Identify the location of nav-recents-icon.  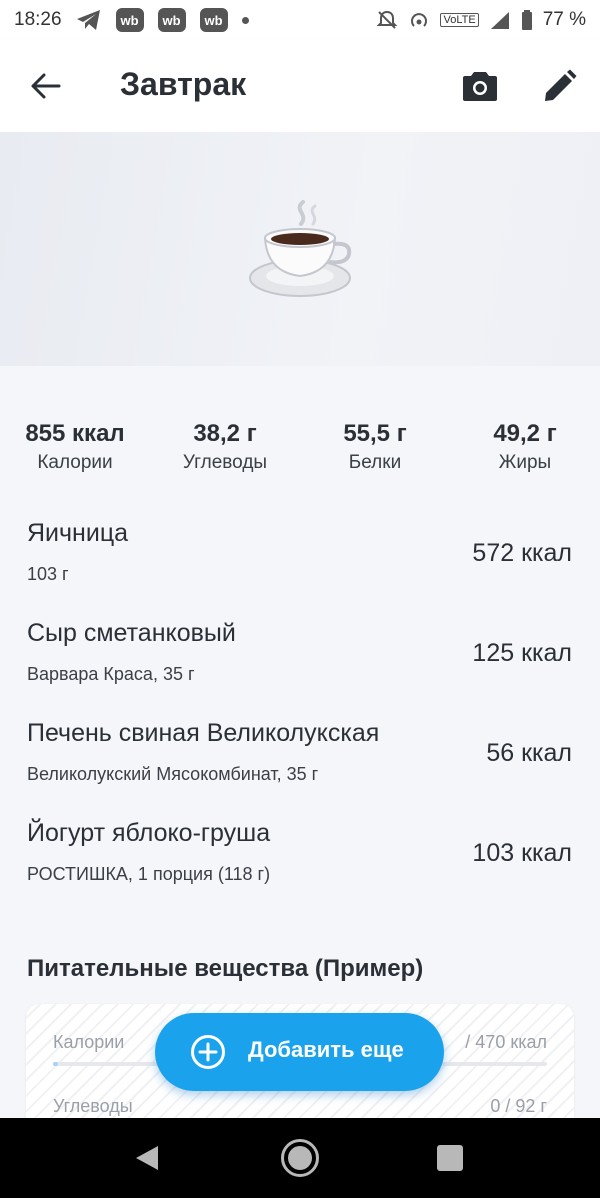
(450, 1158).